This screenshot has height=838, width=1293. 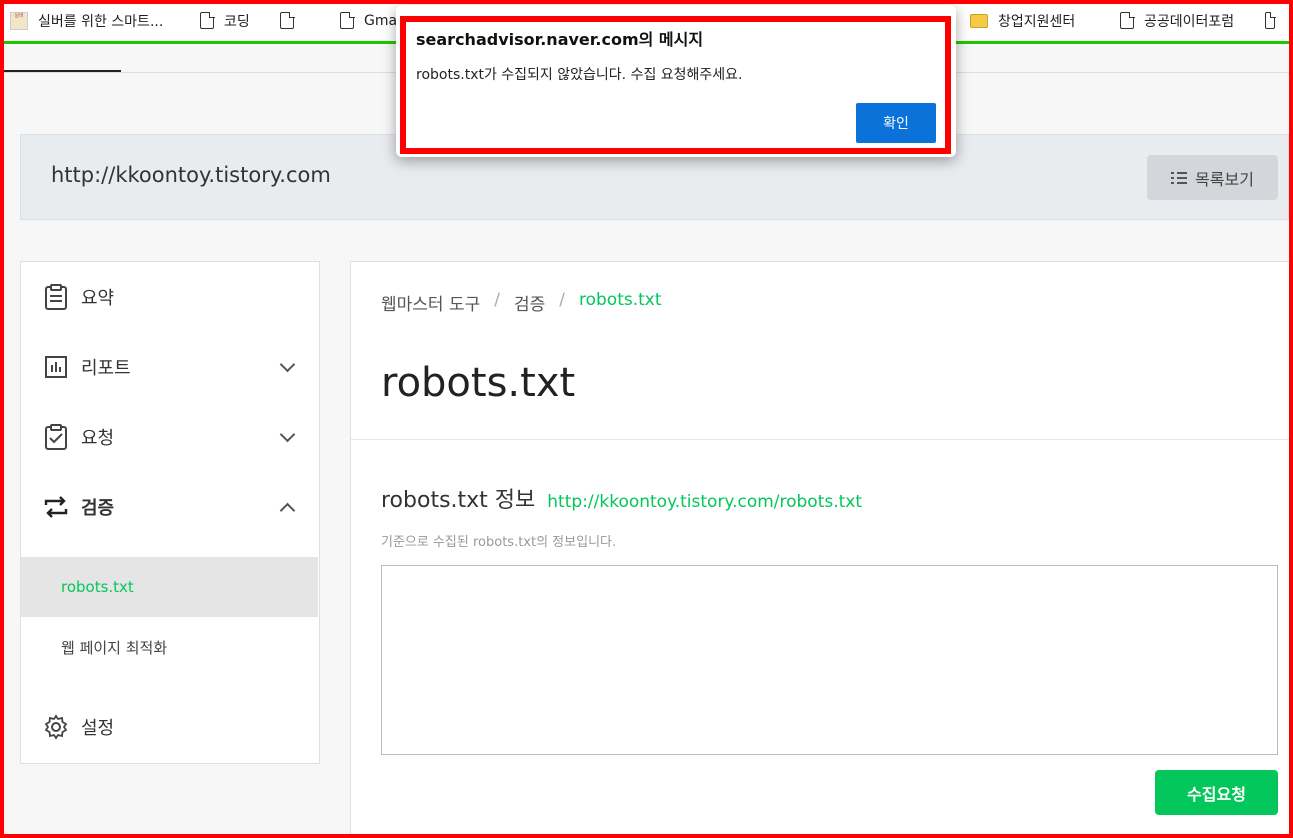 I want to click on breadcrumb: 웹마스터 도구 / 검증 / robots.txt, so click(x=521, y=302).